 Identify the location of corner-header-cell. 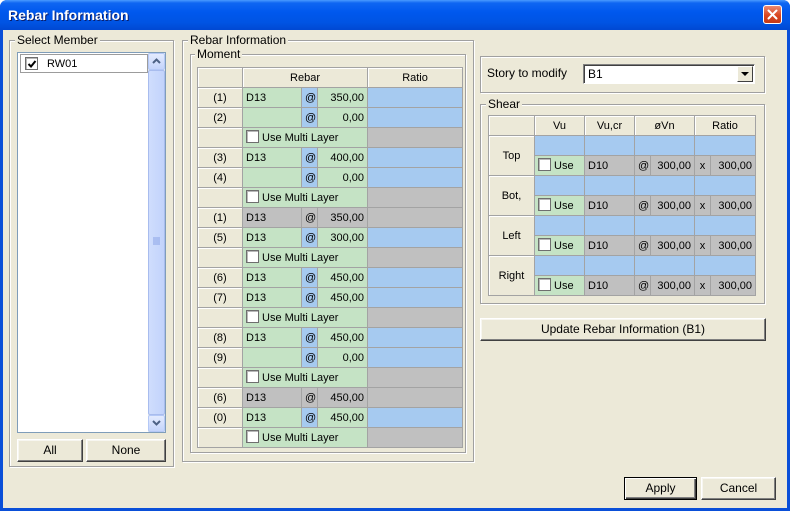
(511, 125).